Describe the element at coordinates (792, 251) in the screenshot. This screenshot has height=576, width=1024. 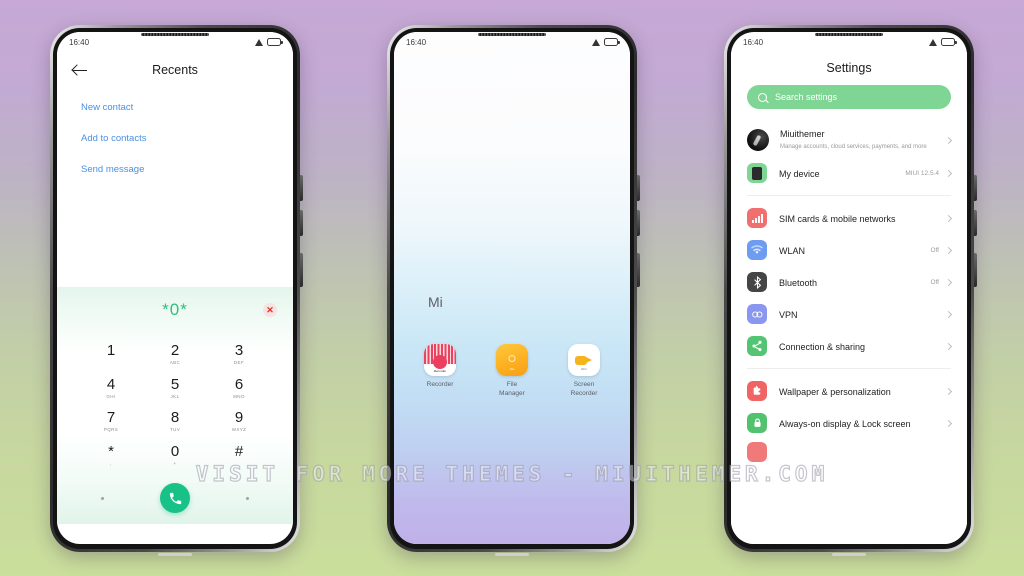
I see `row-label: WLAN` at that location.